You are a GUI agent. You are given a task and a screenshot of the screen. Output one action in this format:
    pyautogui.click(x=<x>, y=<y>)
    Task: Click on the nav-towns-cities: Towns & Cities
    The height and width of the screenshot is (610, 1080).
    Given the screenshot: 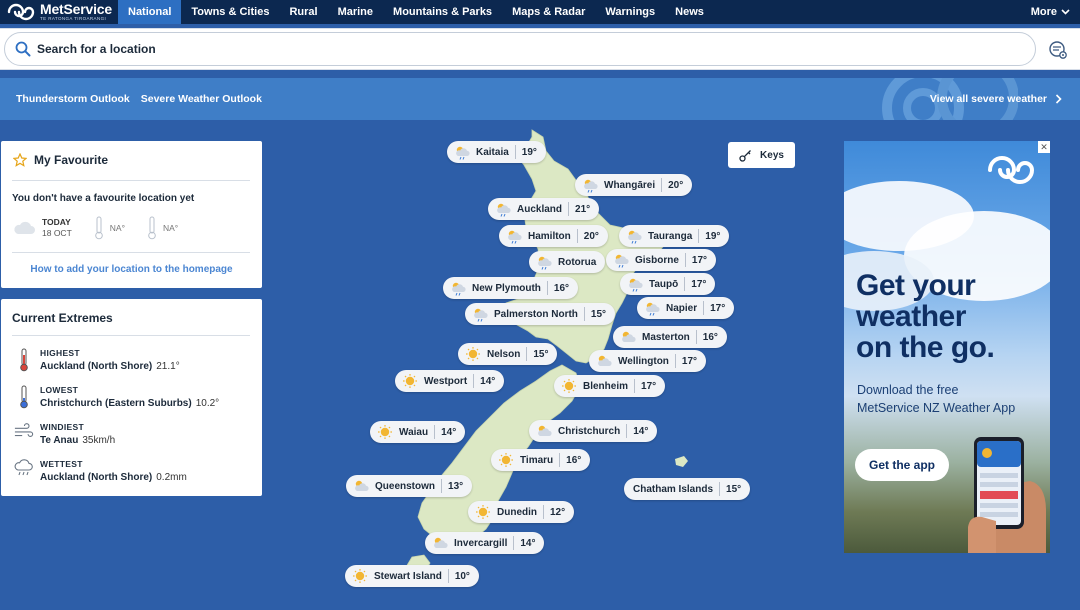 What is the action you would take?
    pyautogui.click(x=230, y=12)
    